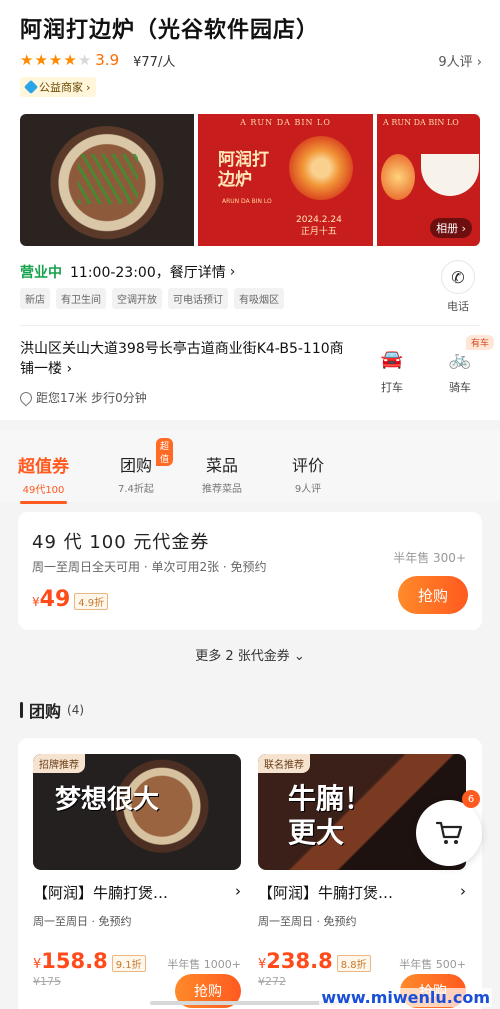 The height and width of the screenshot is (1009, 500). Describe the element at coordinates (284, 763) in the screenshot. I see `deal-tag: 联名推荐` at that location.